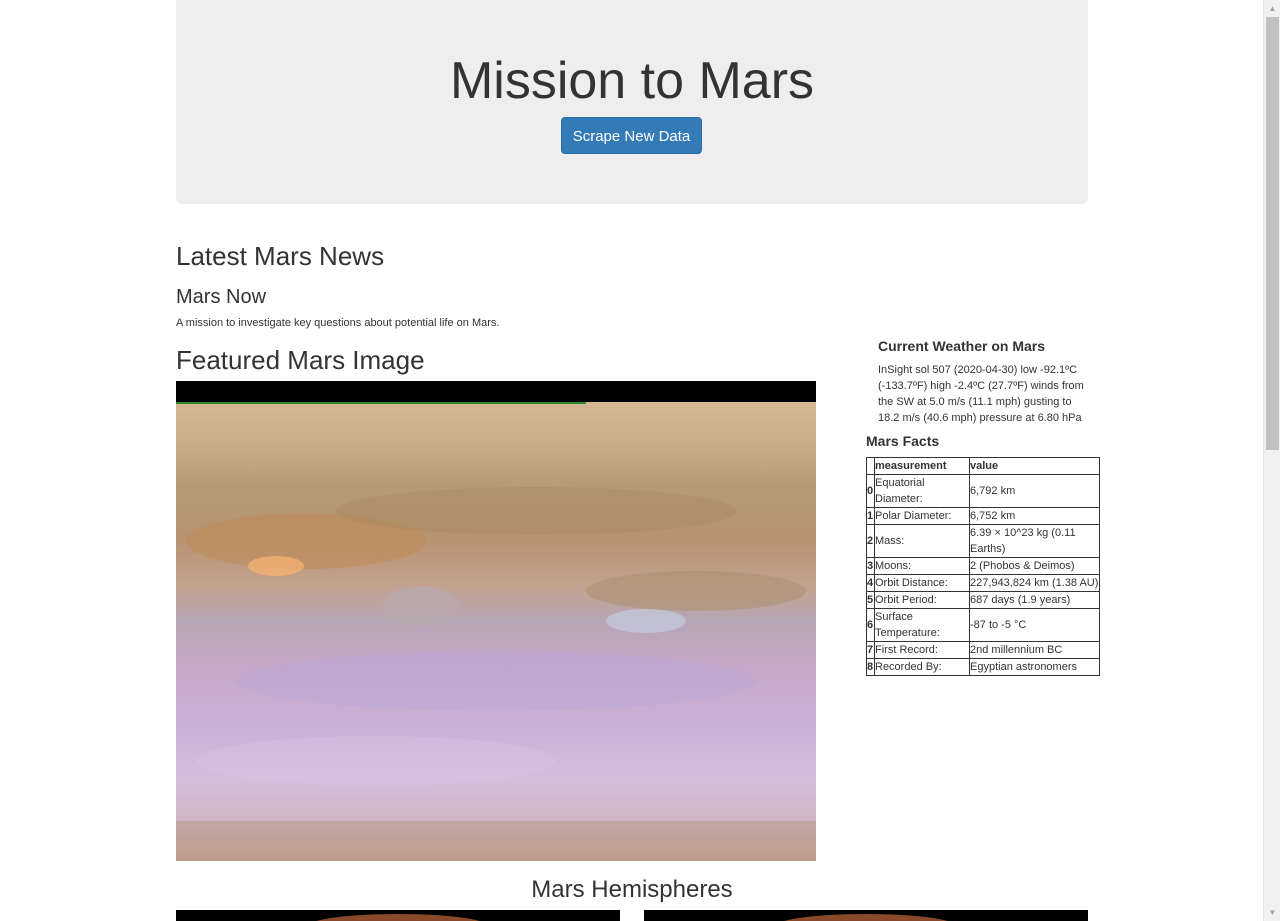  What do you see at coordinates (870, 583) in the screenshot?
I see `table-row-index: 4` at bounding box center [870, 583].